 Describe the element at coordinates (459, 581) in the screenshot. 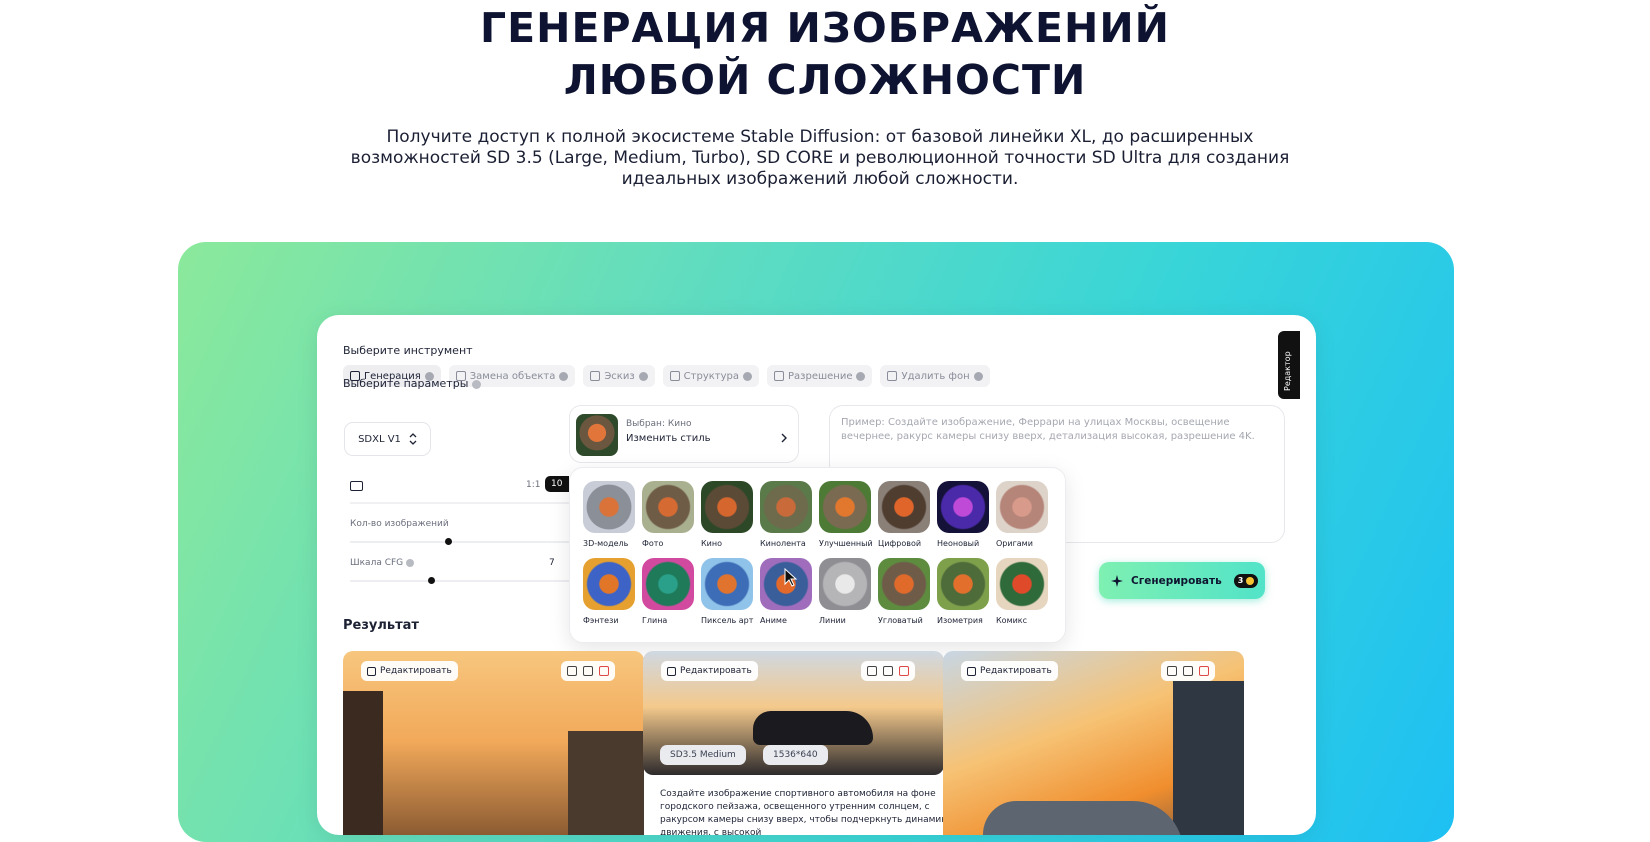

I see `cfg-slider-track` at that location.